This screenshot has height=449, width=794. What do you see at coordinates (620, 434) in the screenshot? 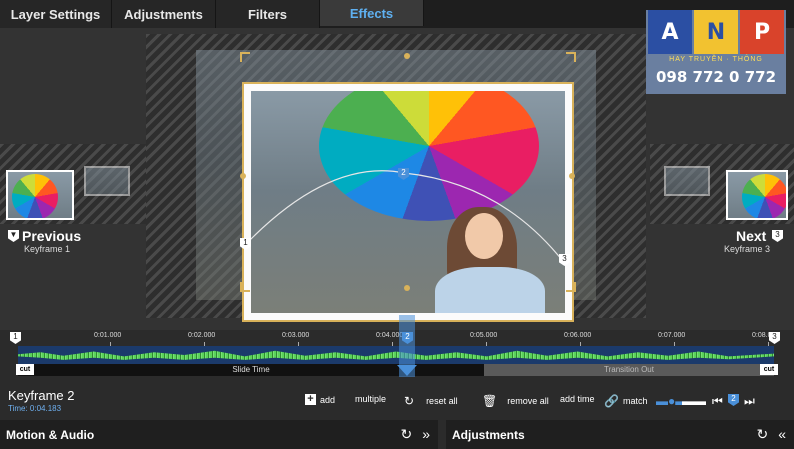
I see `adjustments-panel: Adjustments ↻ «` at bounding box center [620, 434].